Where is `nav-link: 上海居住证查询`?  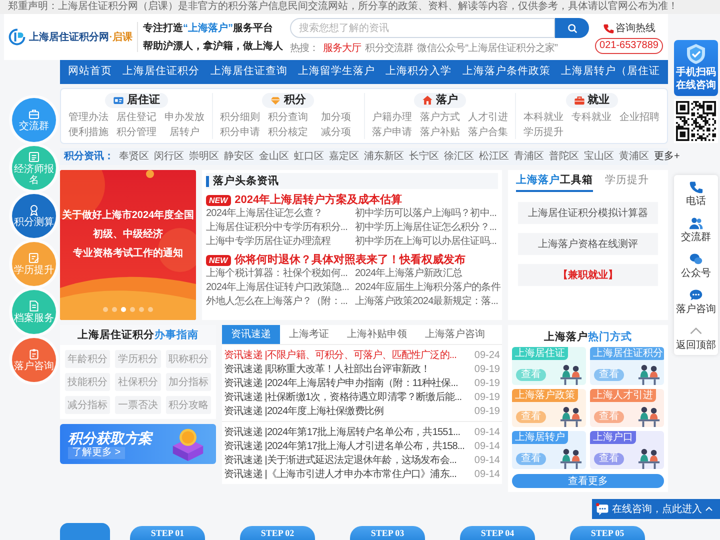 nav-link: 上海居住证查询 is located at coordinates (249, 72).